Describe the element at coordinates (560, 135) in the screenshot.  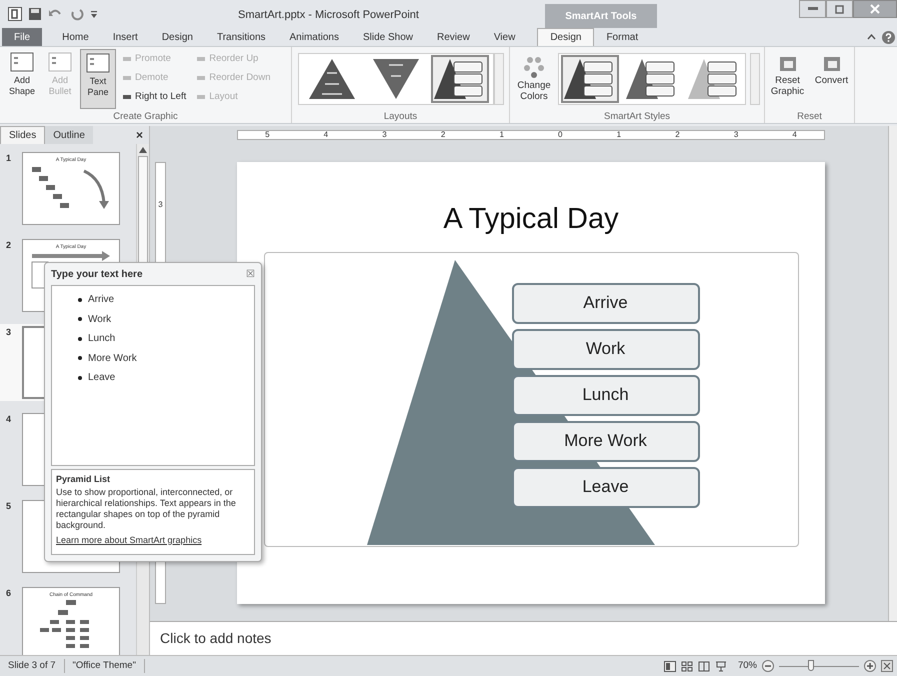
I see `ruler-number: 0` at that location.